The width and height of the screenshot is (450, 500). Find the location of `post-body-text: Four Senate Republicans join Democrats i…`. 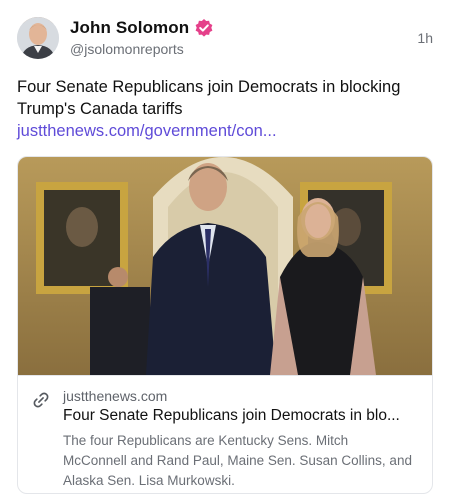

post-body-text: Four Senate Republicans join Democrats i… is located at coordinates (209, 98).